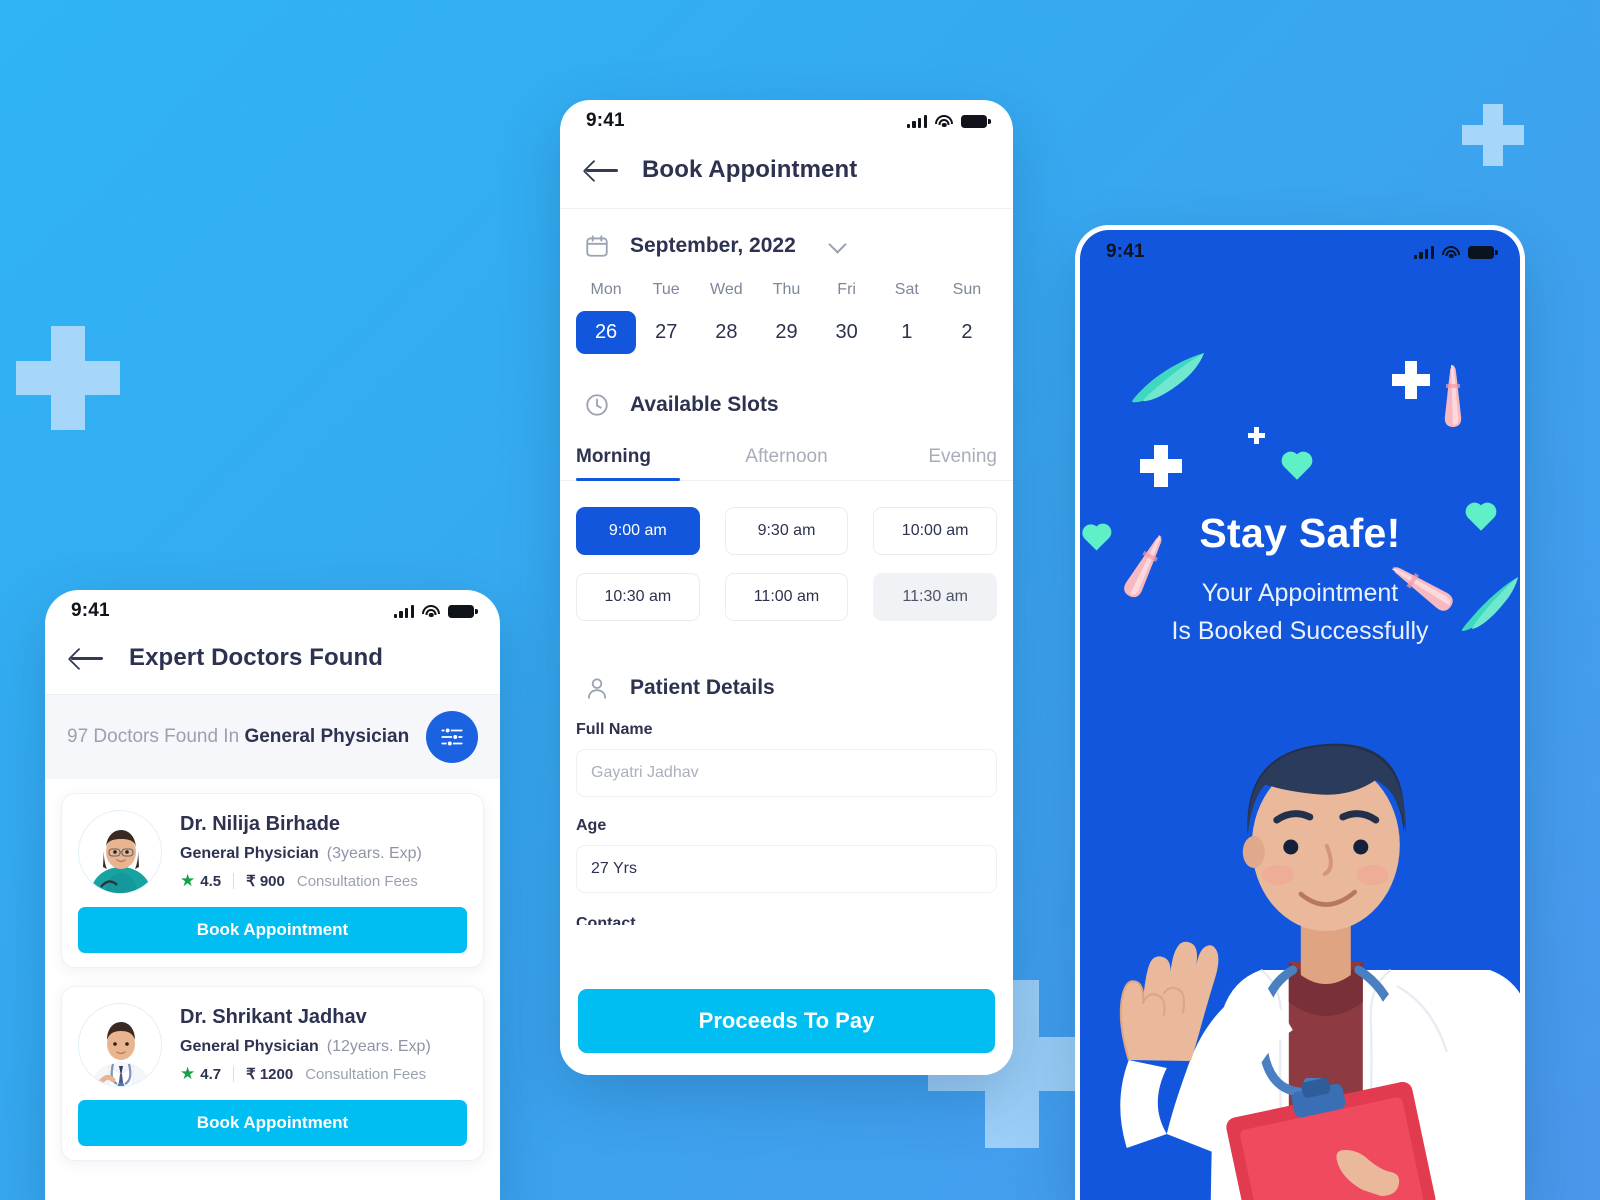  I want to click on full-name-input: Gayatri Jadhav, so click(786, 773).